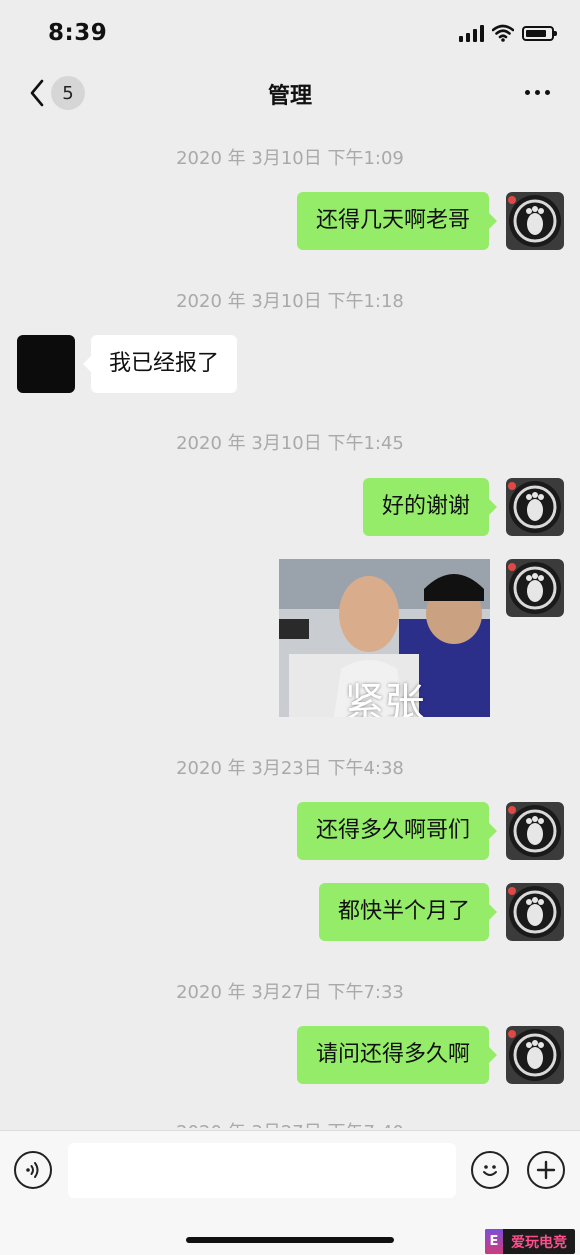 This screenshot has height=1255, width=580. What do you see at coordinates (290, 301) in the screenshot?
I see `timestamp: 2020 年 3月10日 下午1:18` at bounding box center [290, 301].